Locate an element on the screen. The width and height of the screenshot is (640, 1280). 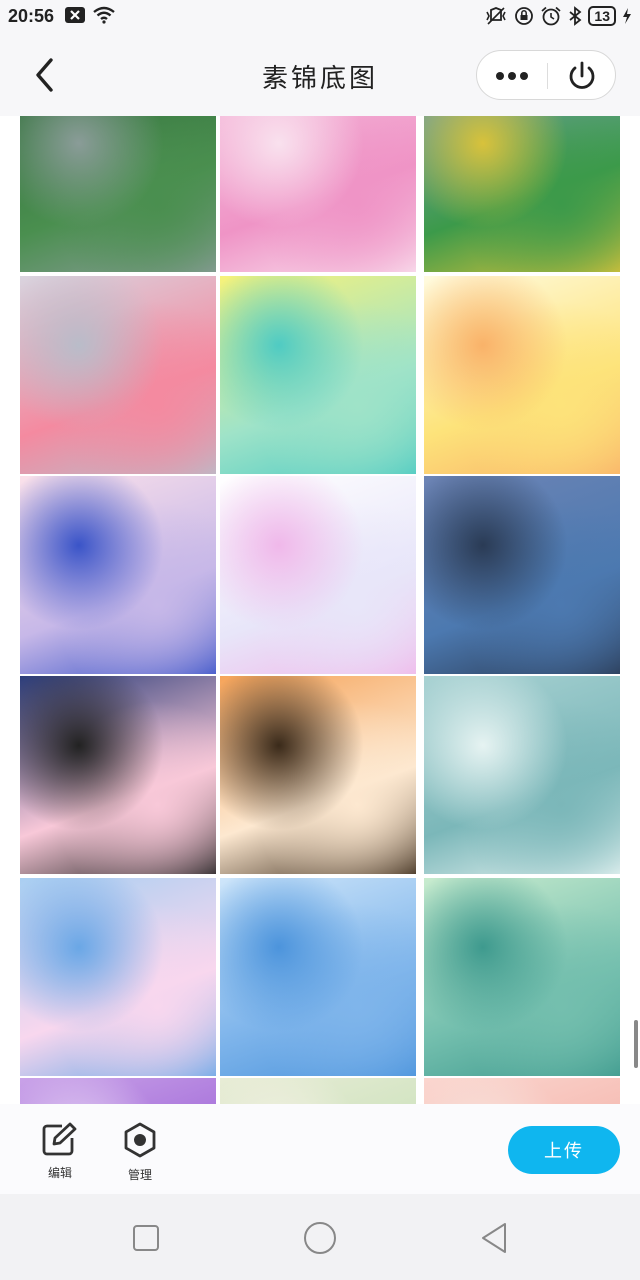
miniprogram-capsule is located at coordinates (546, 75).